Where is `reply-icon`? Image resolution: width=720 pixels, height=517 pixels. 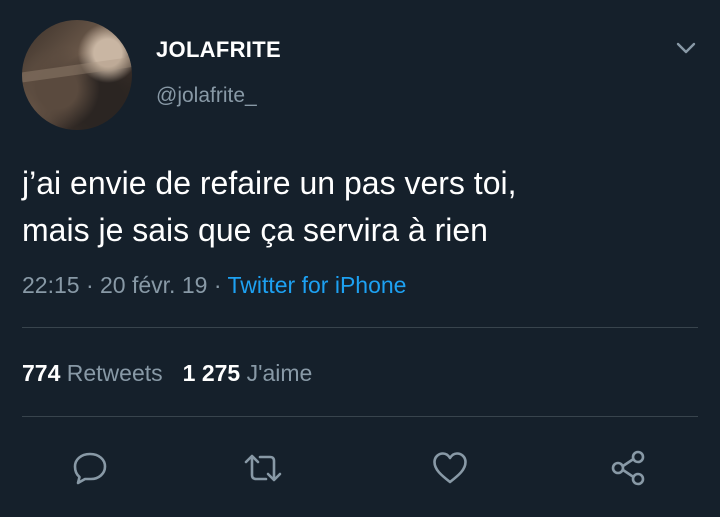
reply-icon is located at coordinates (90, 468).